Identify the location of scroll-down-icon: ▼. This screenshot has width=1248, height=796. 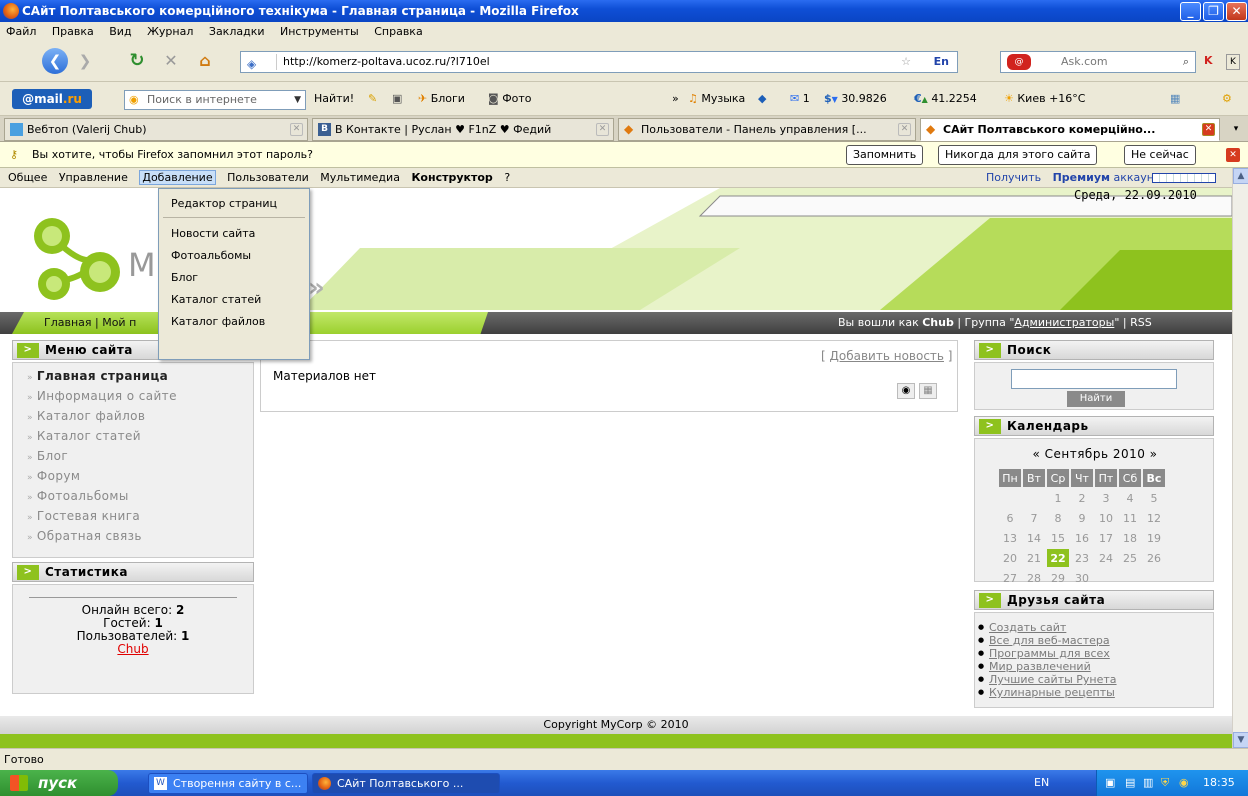
(1240, 740).